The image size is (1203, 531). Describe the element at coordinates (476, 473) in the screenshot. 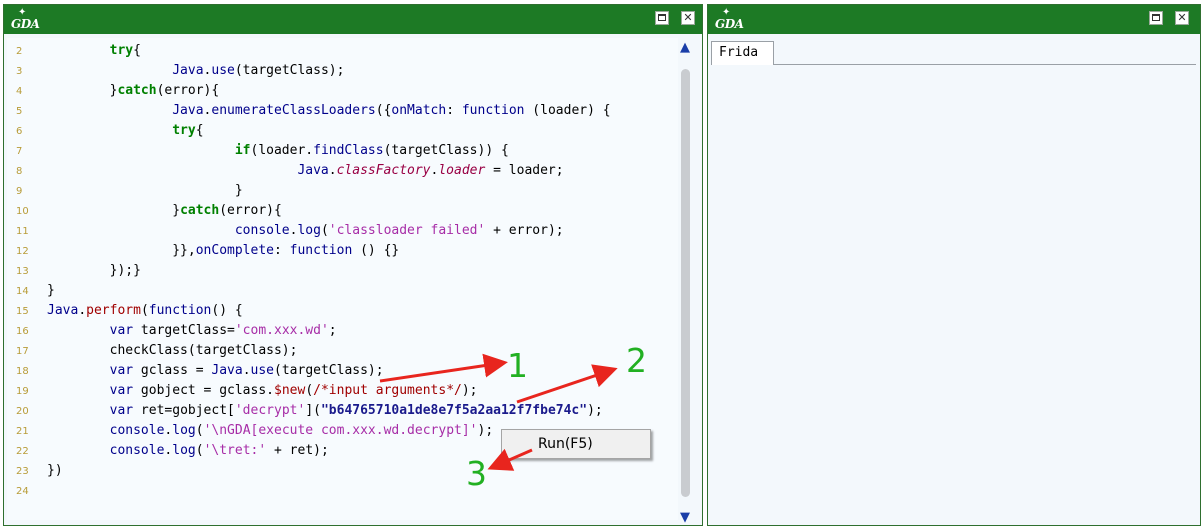

I see `annotation-number-3: 3` at that location.